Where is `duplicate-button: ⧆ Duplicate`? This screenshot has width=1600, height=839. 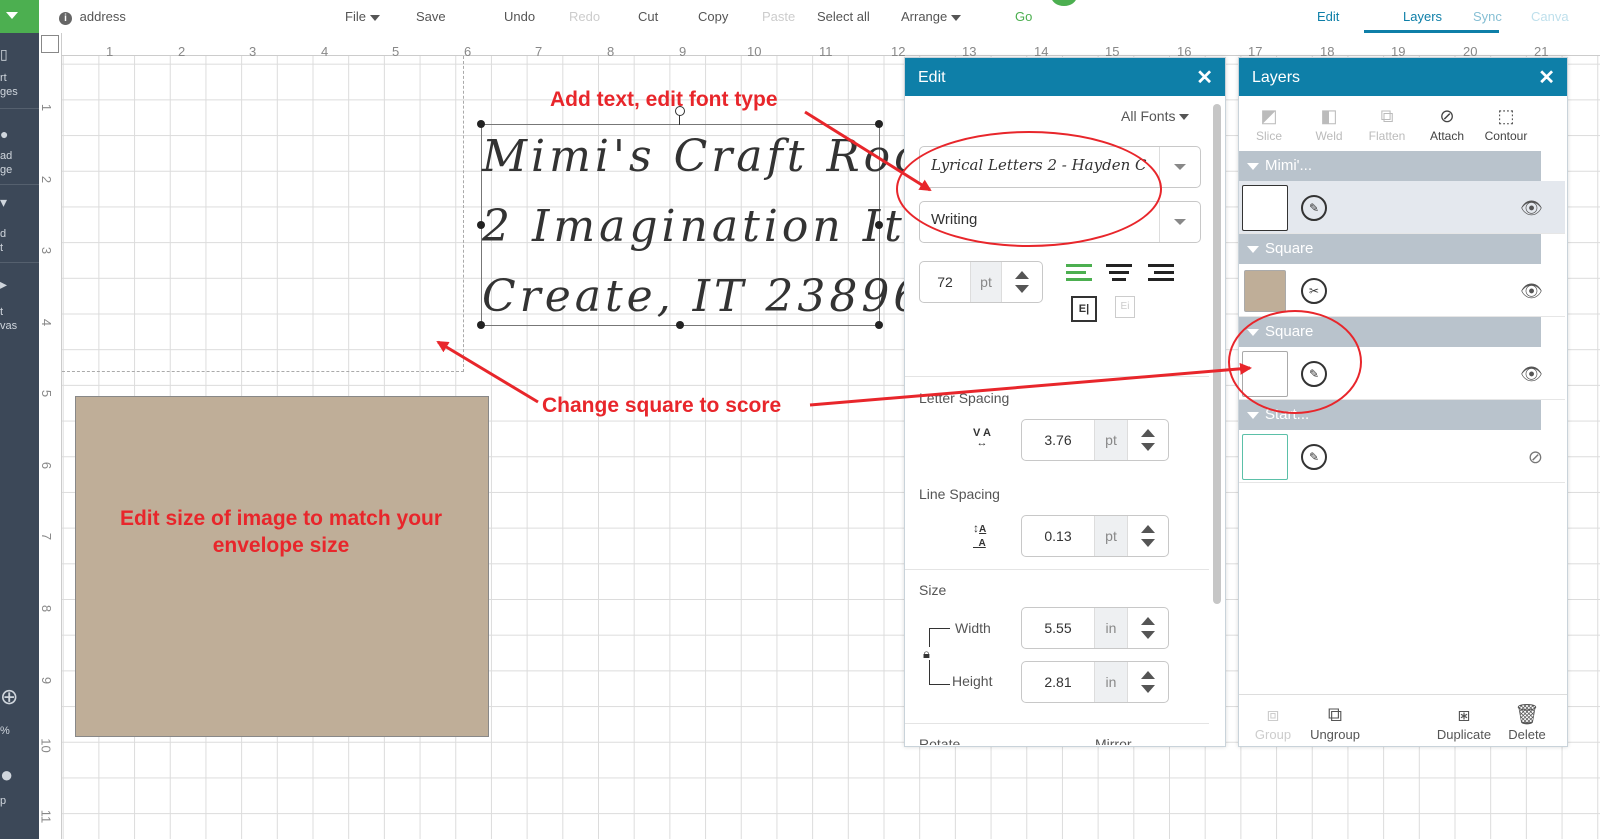
duplicate-button: ⧆ Duplicate is located at coordinates (1464, 723).